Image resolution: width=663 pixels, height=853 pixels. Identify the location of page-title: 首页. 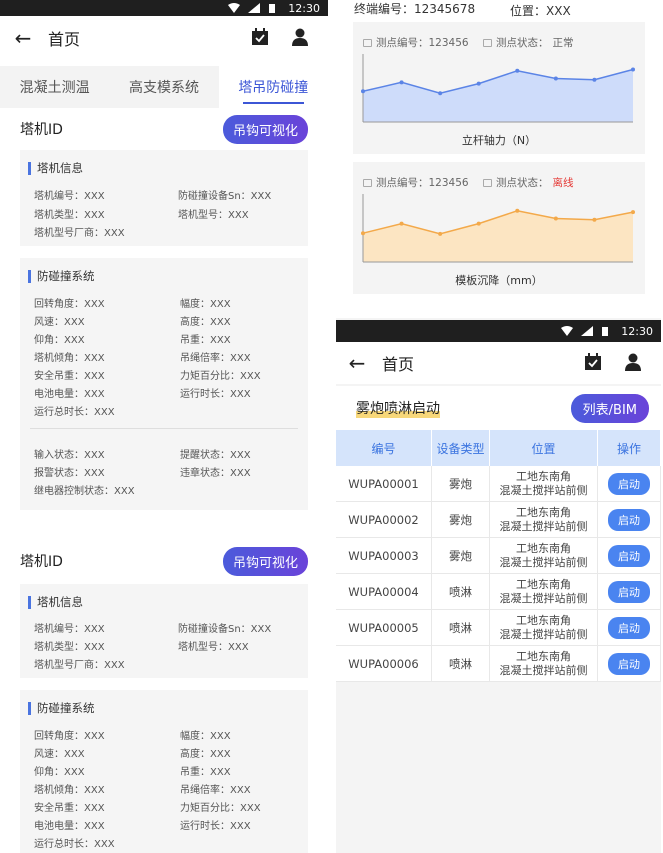
(398, 364).